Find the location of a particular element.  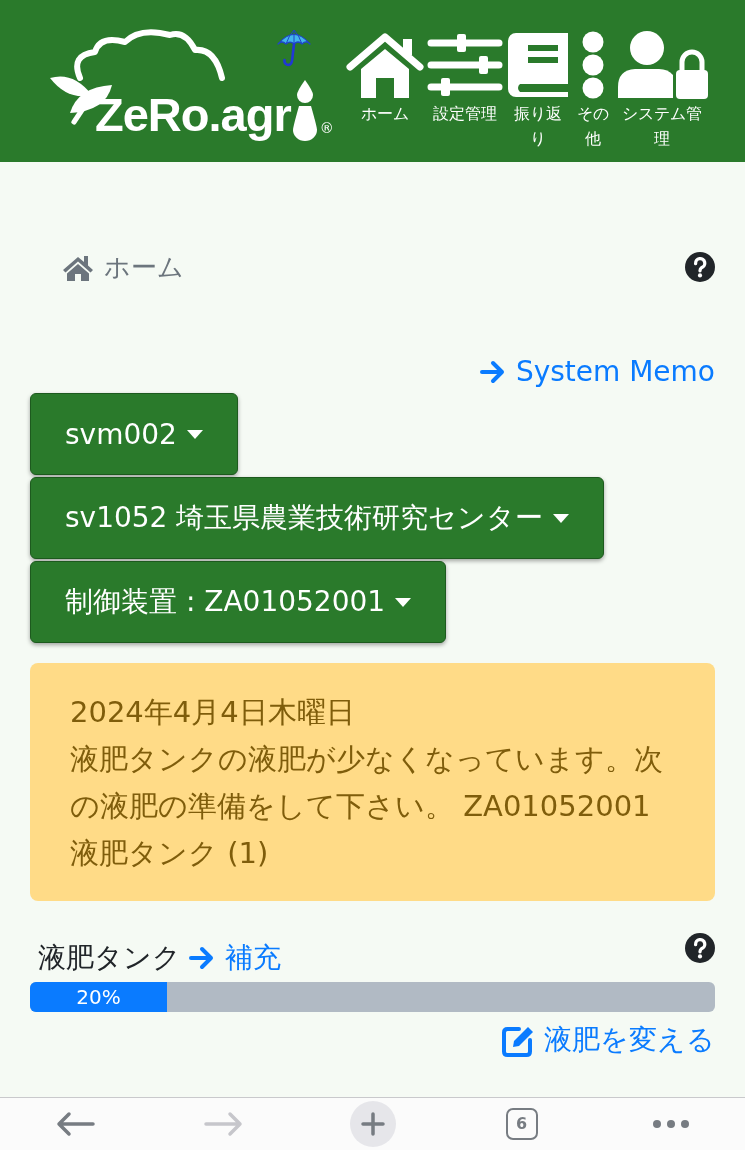

logo-wordmark: ZeRo.agr is located at coordinates (193, 115).